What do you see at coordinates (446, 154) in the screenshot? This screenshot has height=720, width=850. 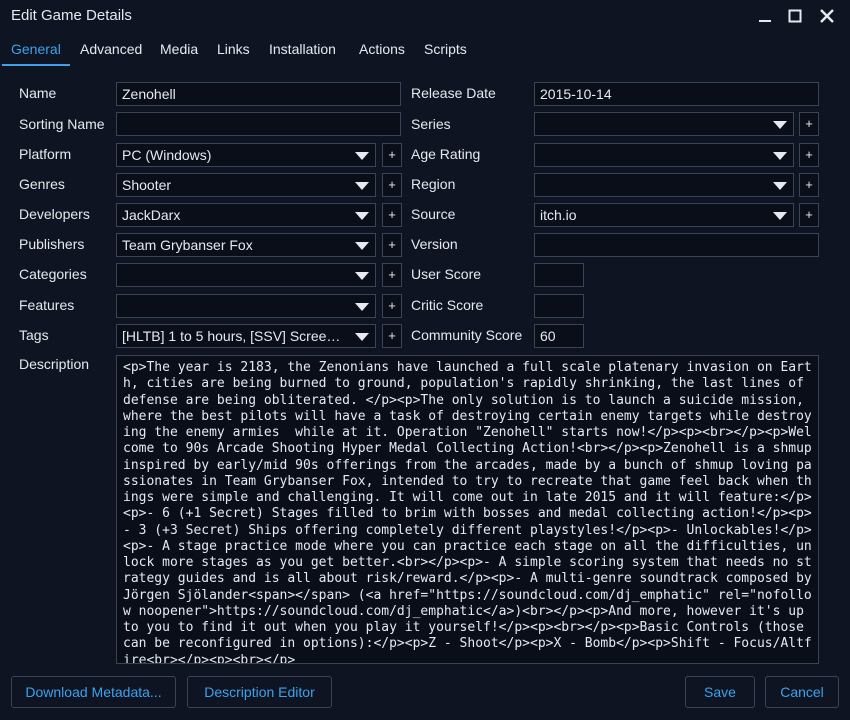 I see `age-rating-label: Age Rating` at bounding box center [446, 154].